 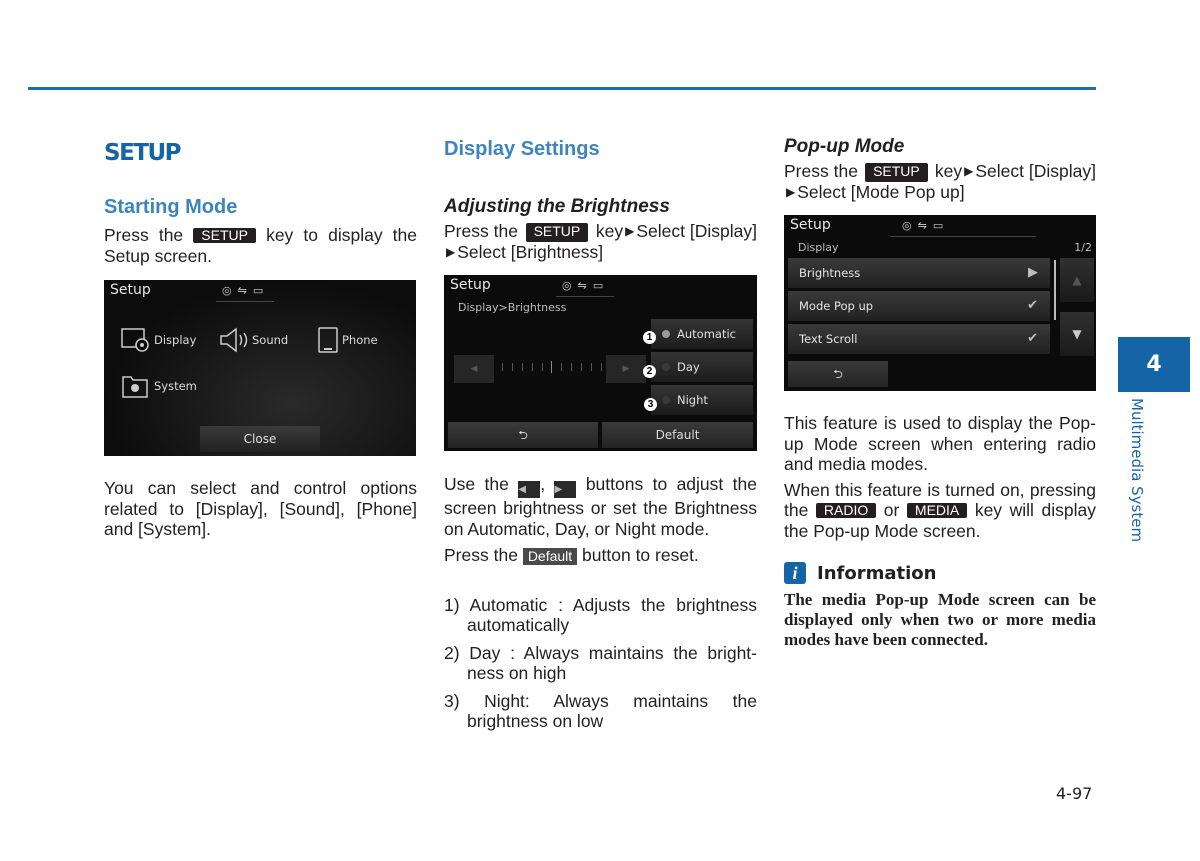 What do you see at coordinates (795, 573) in the screenshot?
I see `info-icon: i` at bounding box center [795, 573].